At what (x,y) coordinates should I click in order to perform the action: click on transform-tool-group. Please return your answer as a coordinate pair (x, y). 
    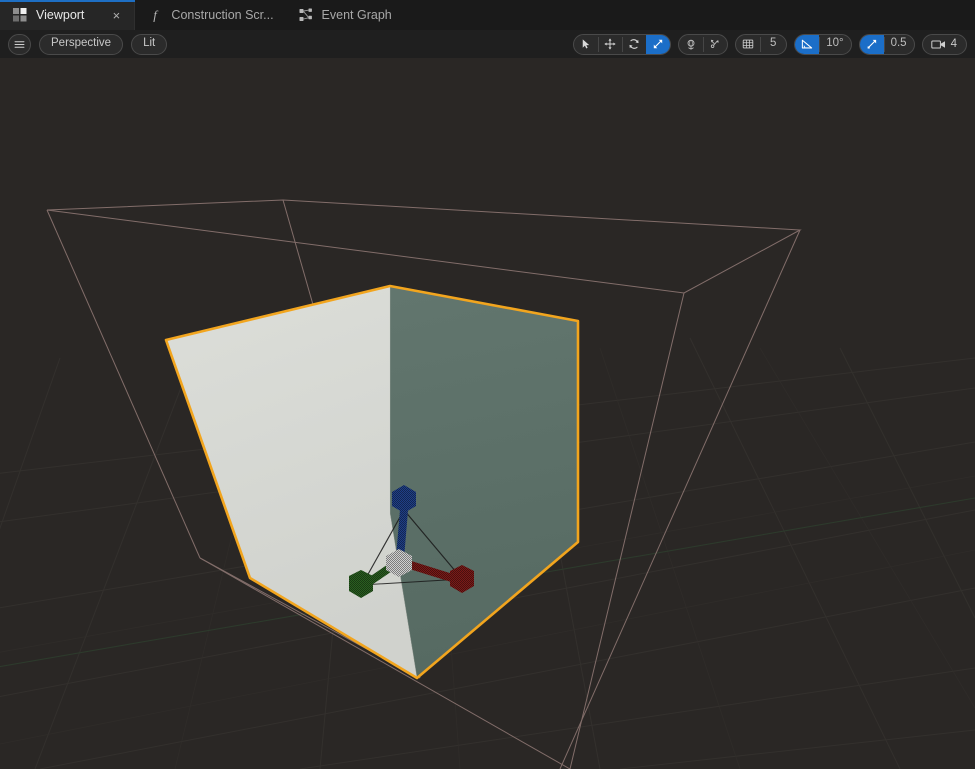
    Looking at the image, I should click on (622, 44).